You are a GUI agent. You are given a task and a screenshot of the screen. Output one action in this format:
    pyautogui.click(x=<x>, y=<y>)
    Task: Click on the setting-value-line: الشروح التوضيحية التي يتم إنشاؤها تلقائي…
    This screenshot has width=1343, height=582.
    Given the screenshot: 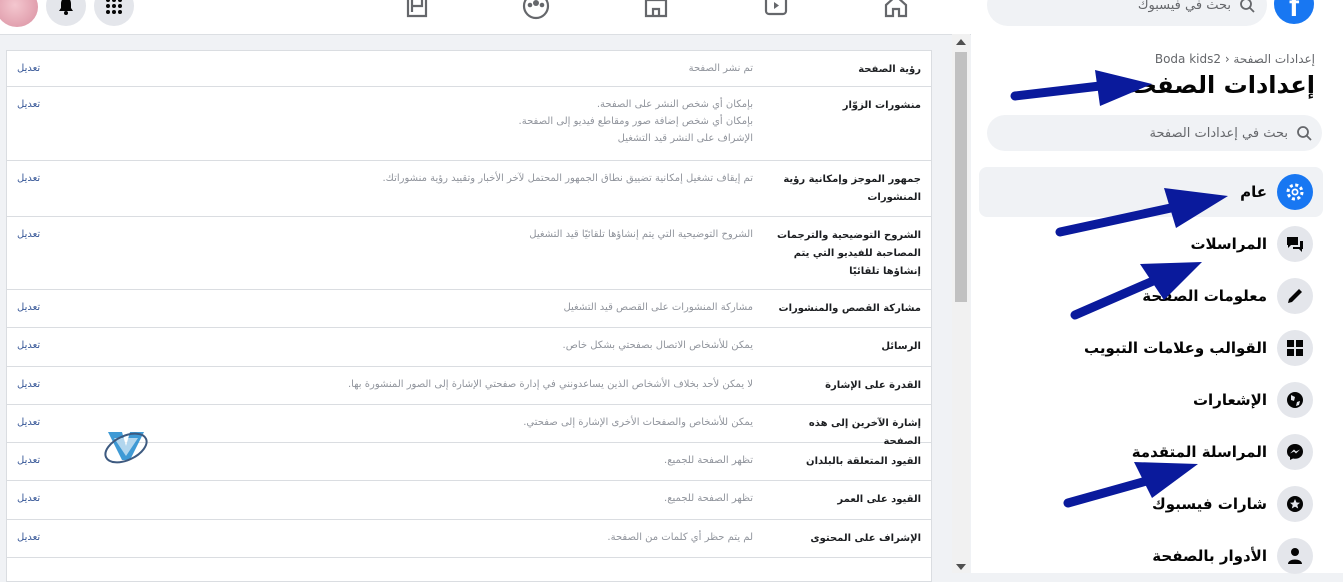 What is the action you would take?
    pyautogui.click(x=641, y=234)
    